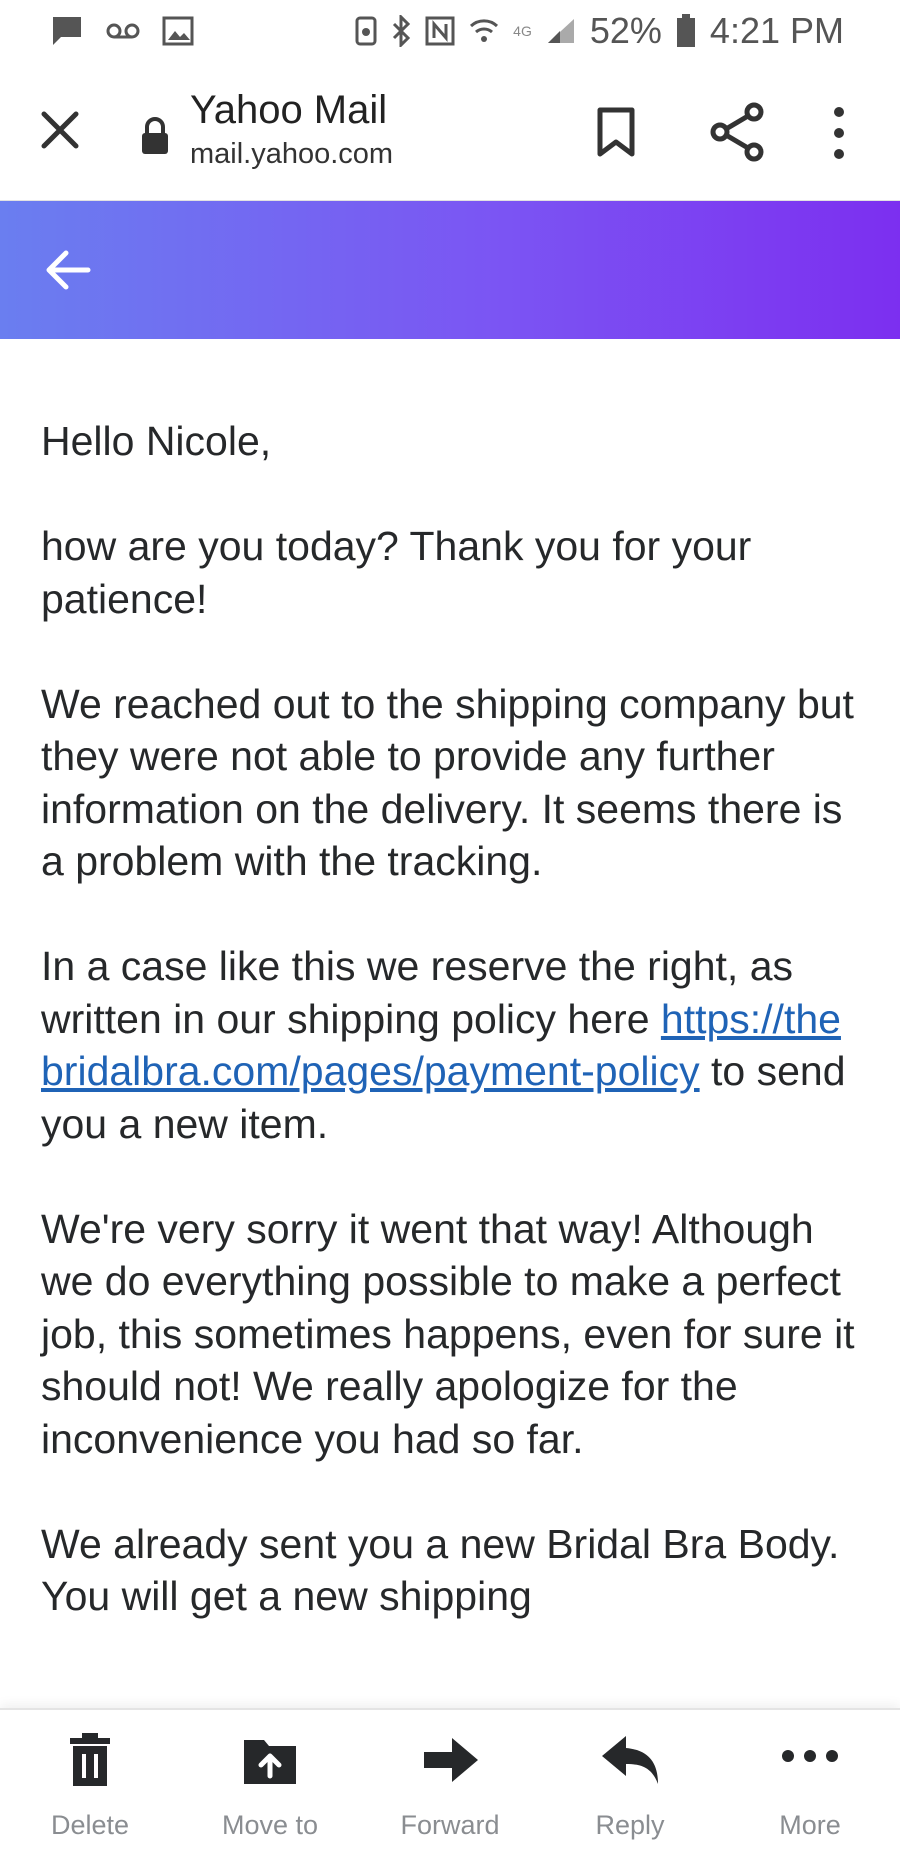  I want to click on image-icon, so click(178, 31).